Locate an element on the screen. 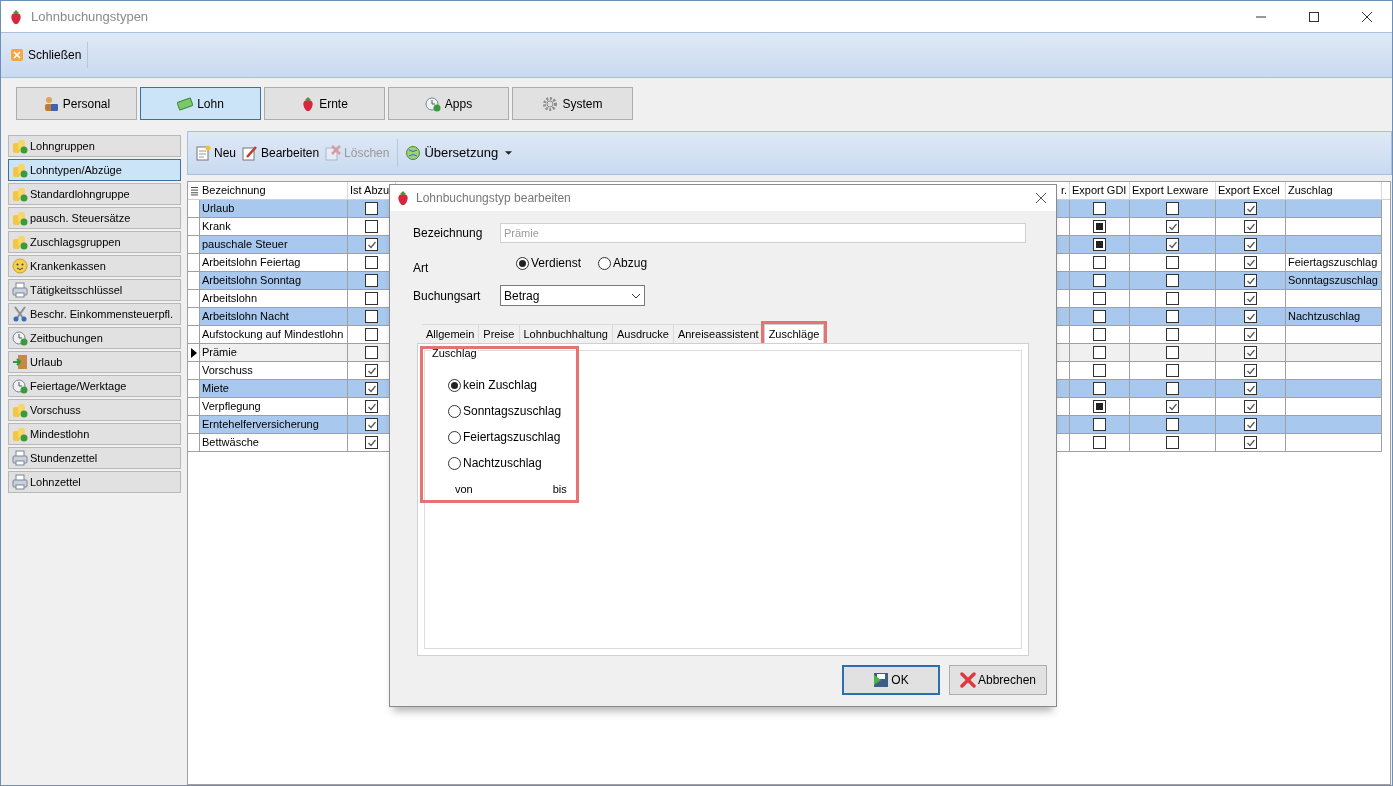 The image size is (1393, 786). table-cell: Aufstockung auf Mindestlohn is located at coordinates (274, 335).